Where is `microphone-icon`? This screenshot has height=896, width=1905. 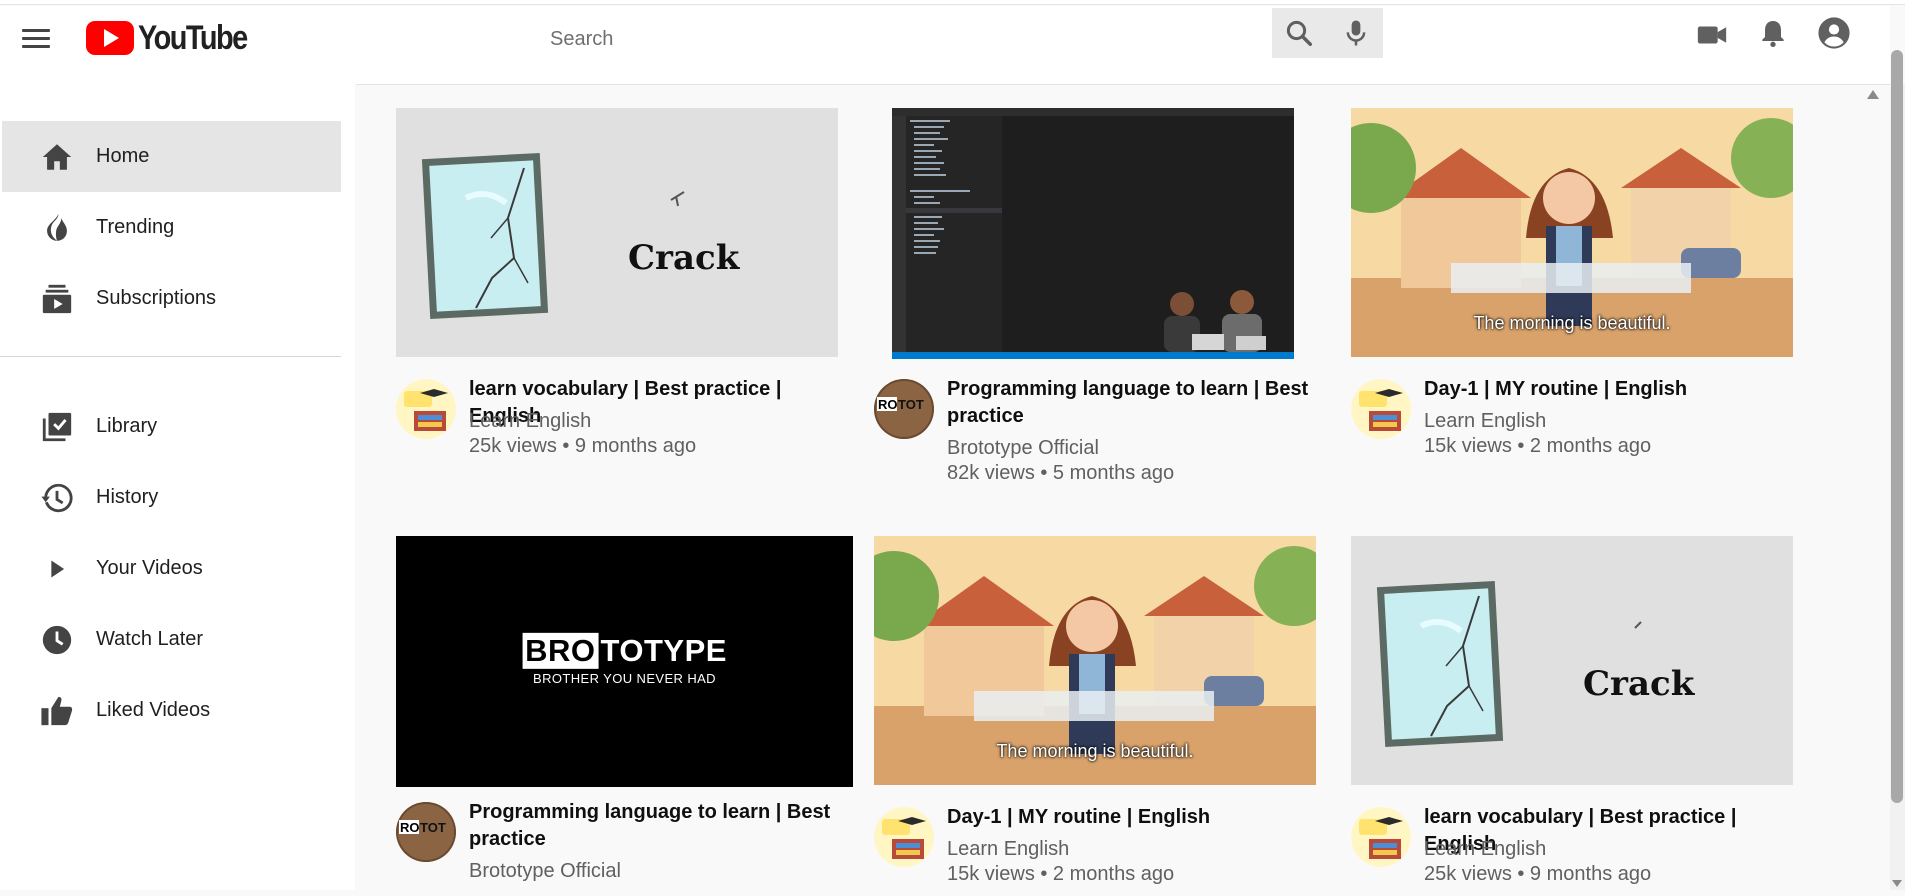
microphone-icon is located at coordinates (1356, 33).